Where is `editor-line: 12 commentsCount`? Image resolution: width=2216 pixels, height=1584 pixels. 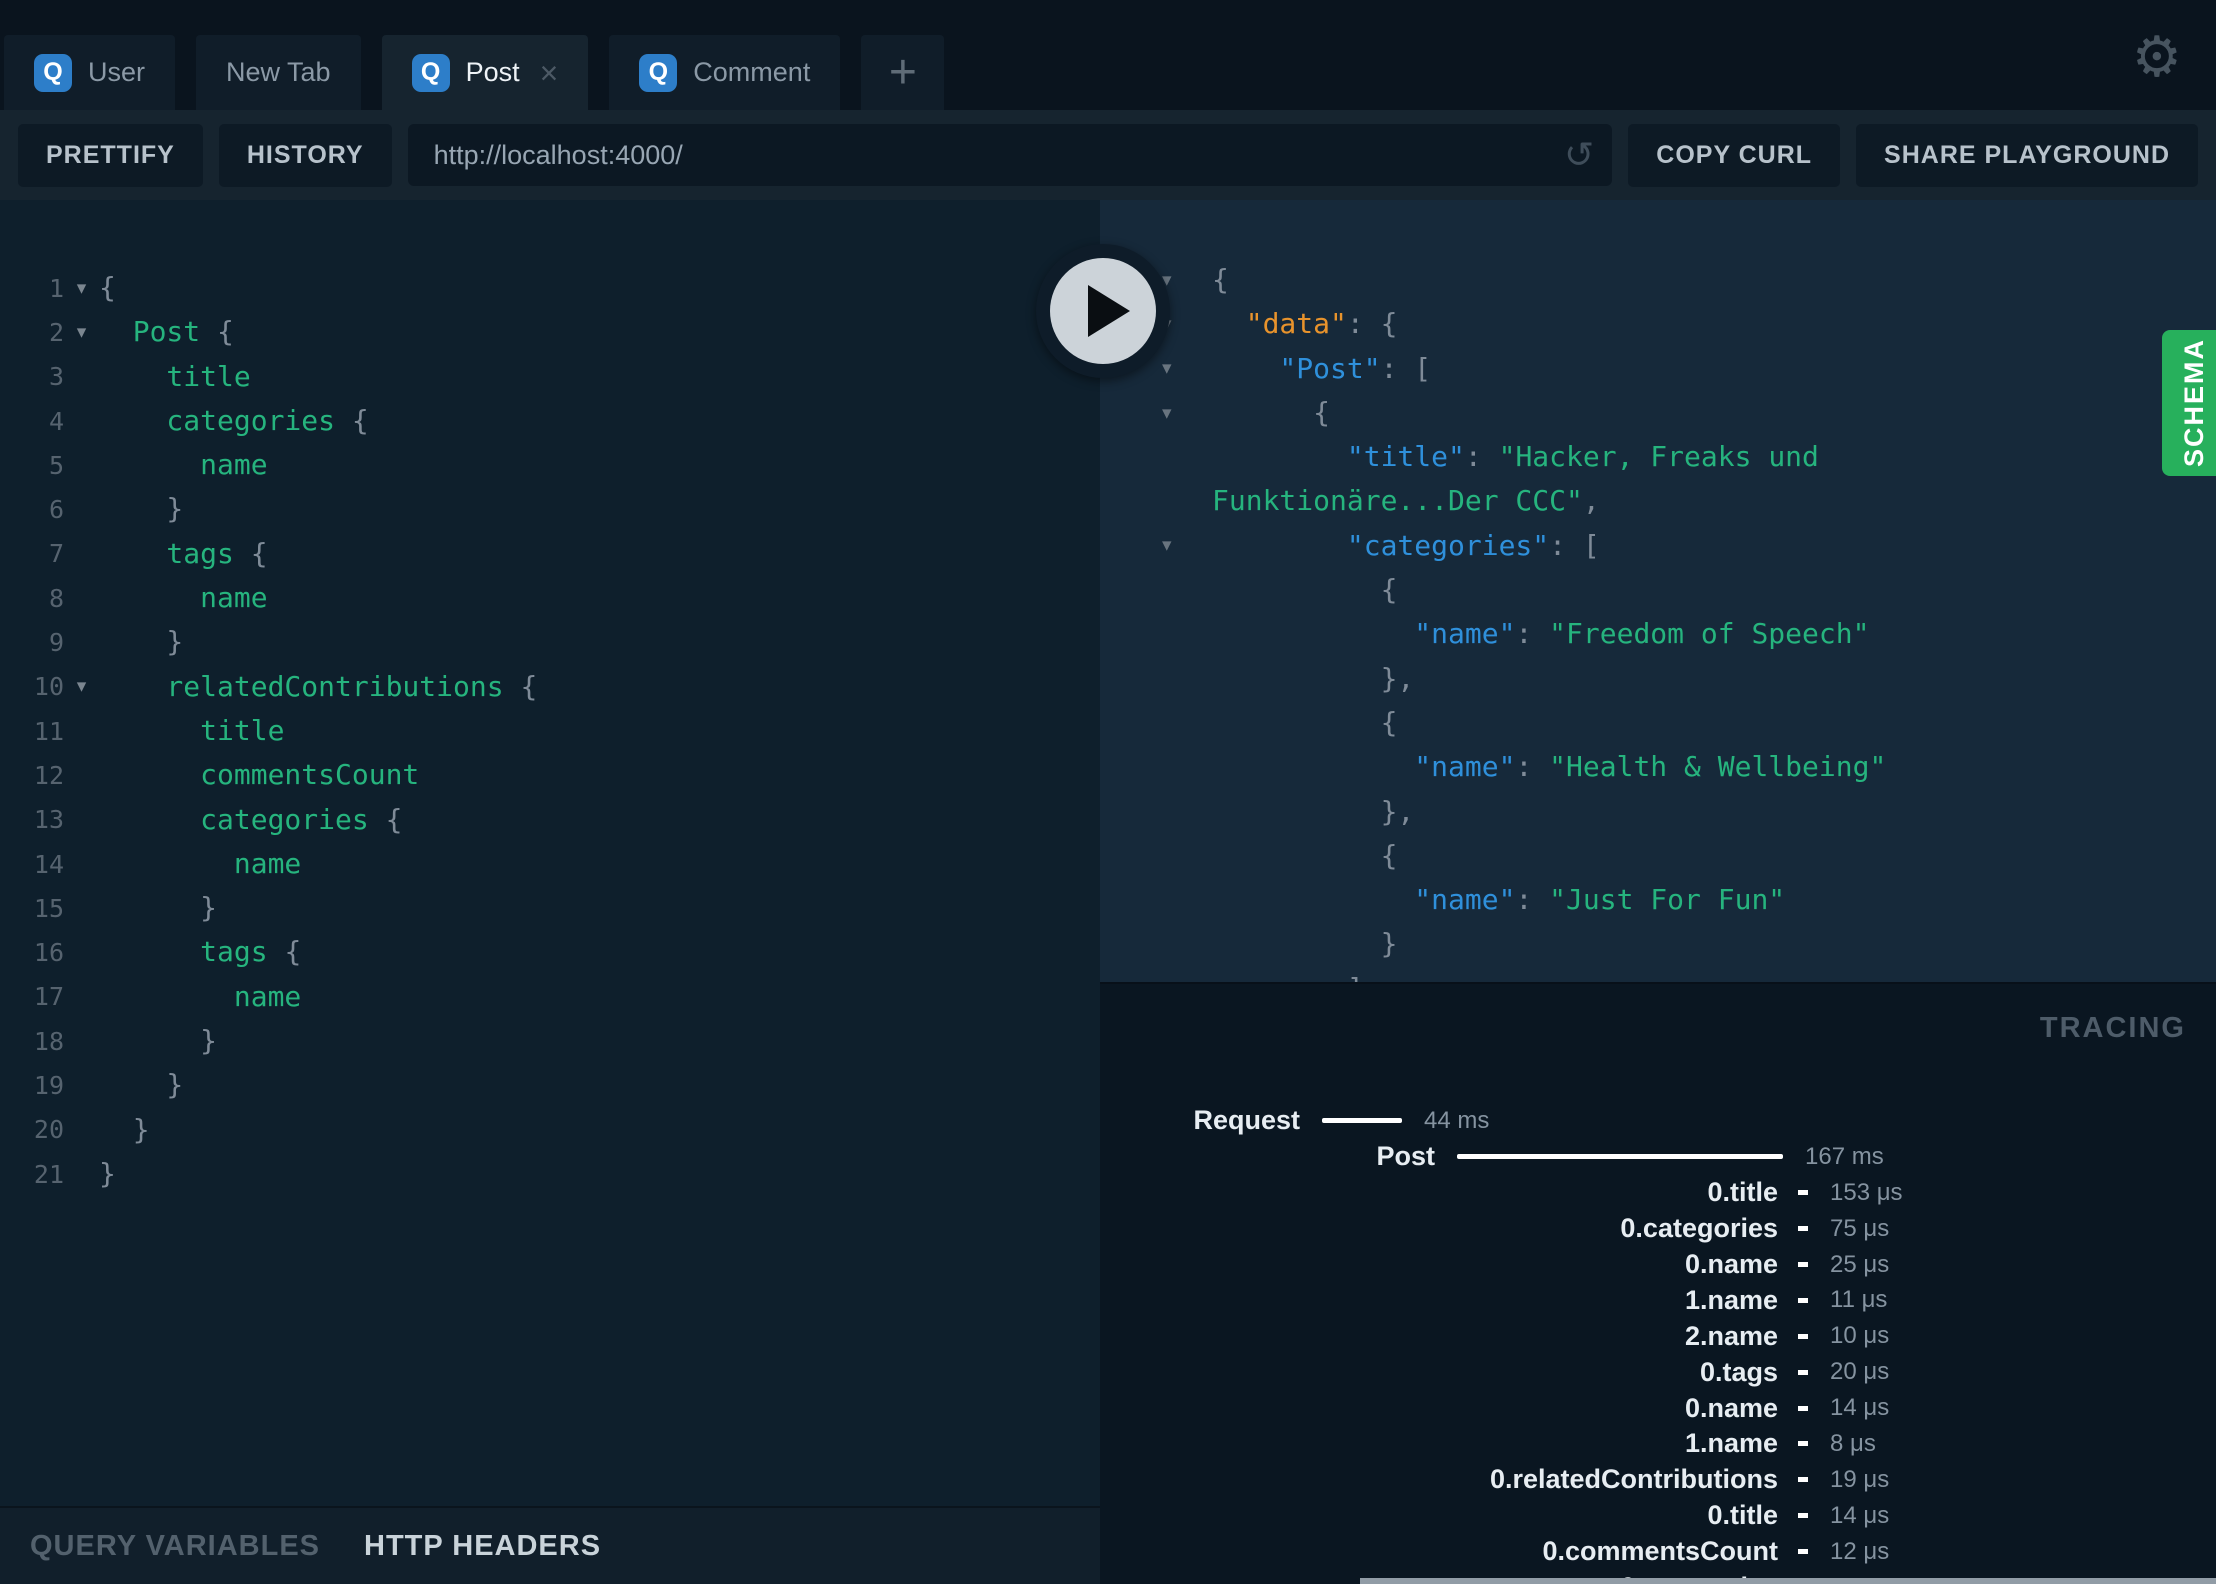 editor-line: 12 commentsCount is located at coordinates (550, 775).